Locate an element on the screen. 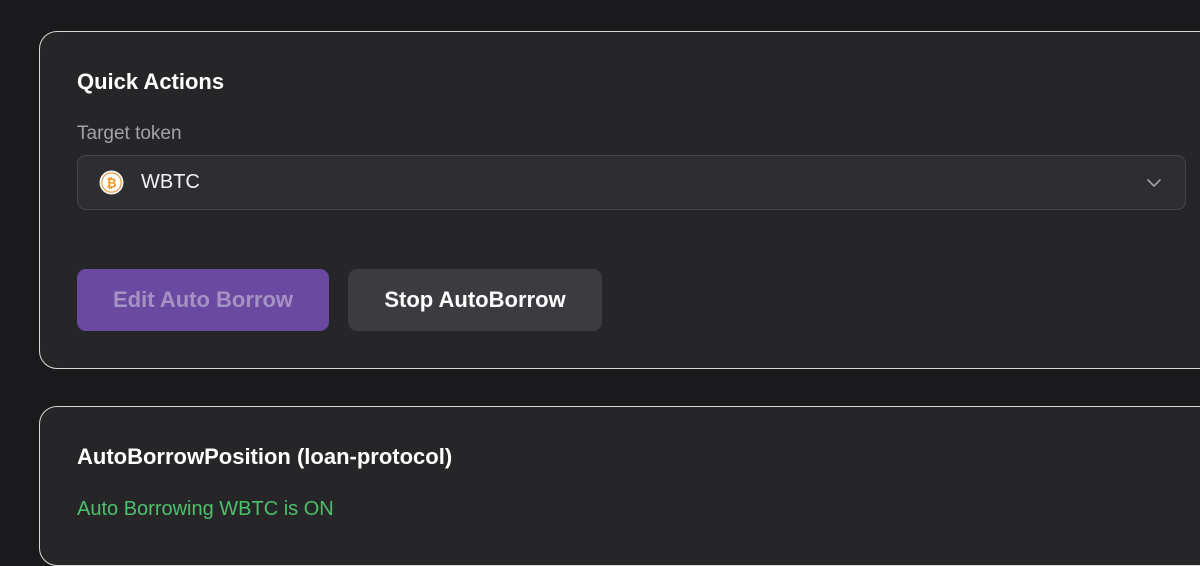  bitcoin-icon: ₿ is located at coordinates (111, 182).